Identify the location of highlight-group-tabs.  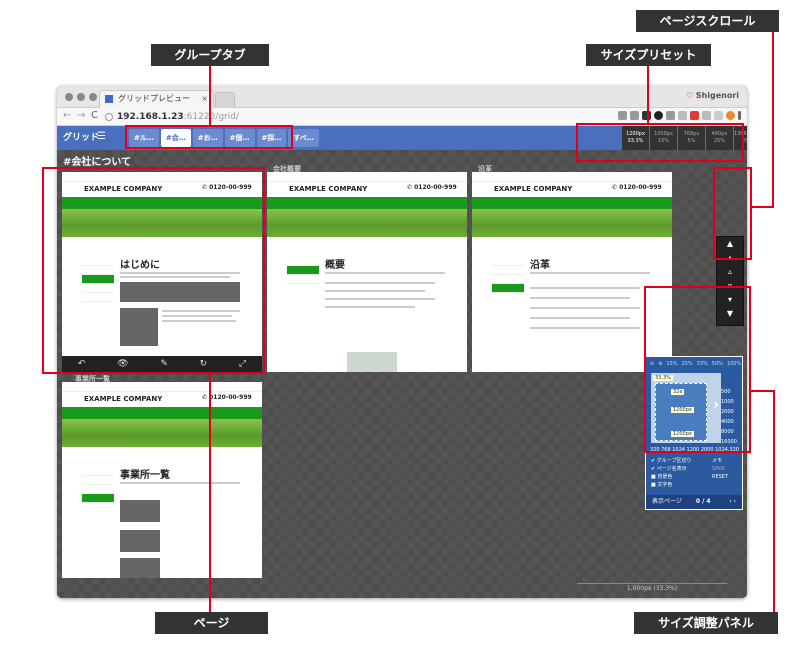
(209, 137).